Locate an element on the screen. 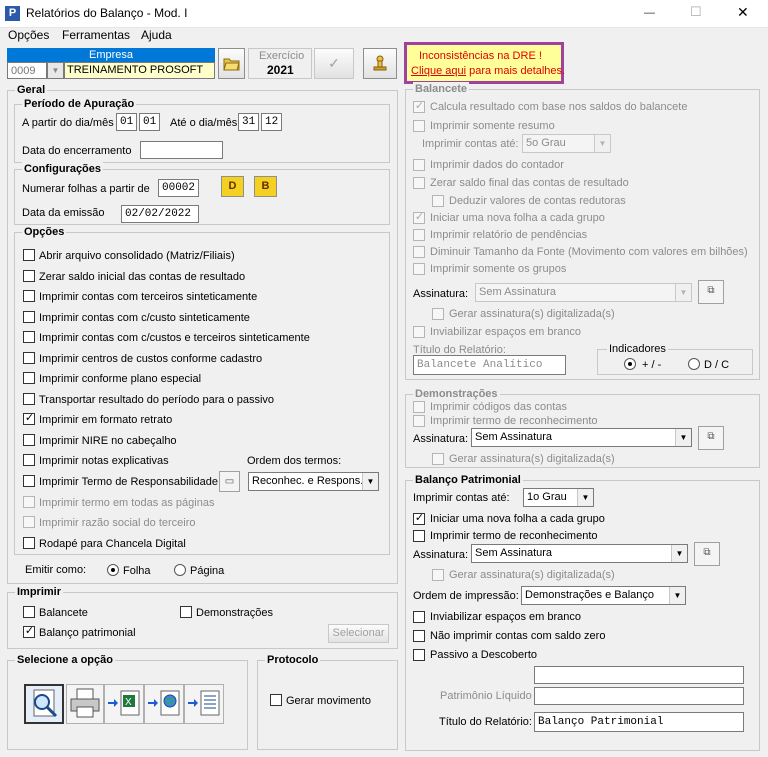  opcao-label: Imprimir razão social do terceiro is located at coordinates (117, 523).